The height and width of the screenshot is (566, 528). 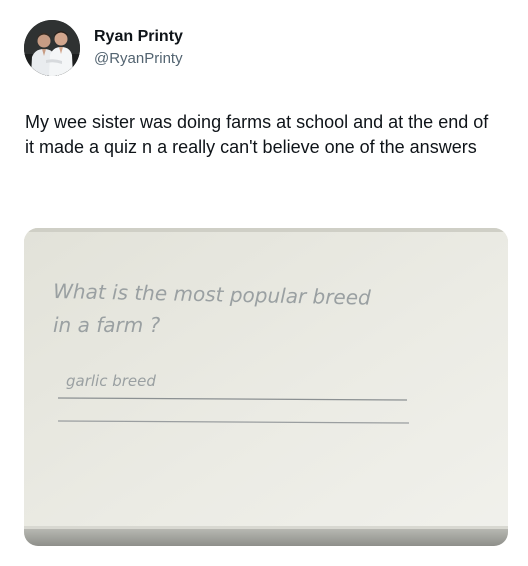 I want to click on user-handle: @RyanPrinty, so click(x=138, y=59).